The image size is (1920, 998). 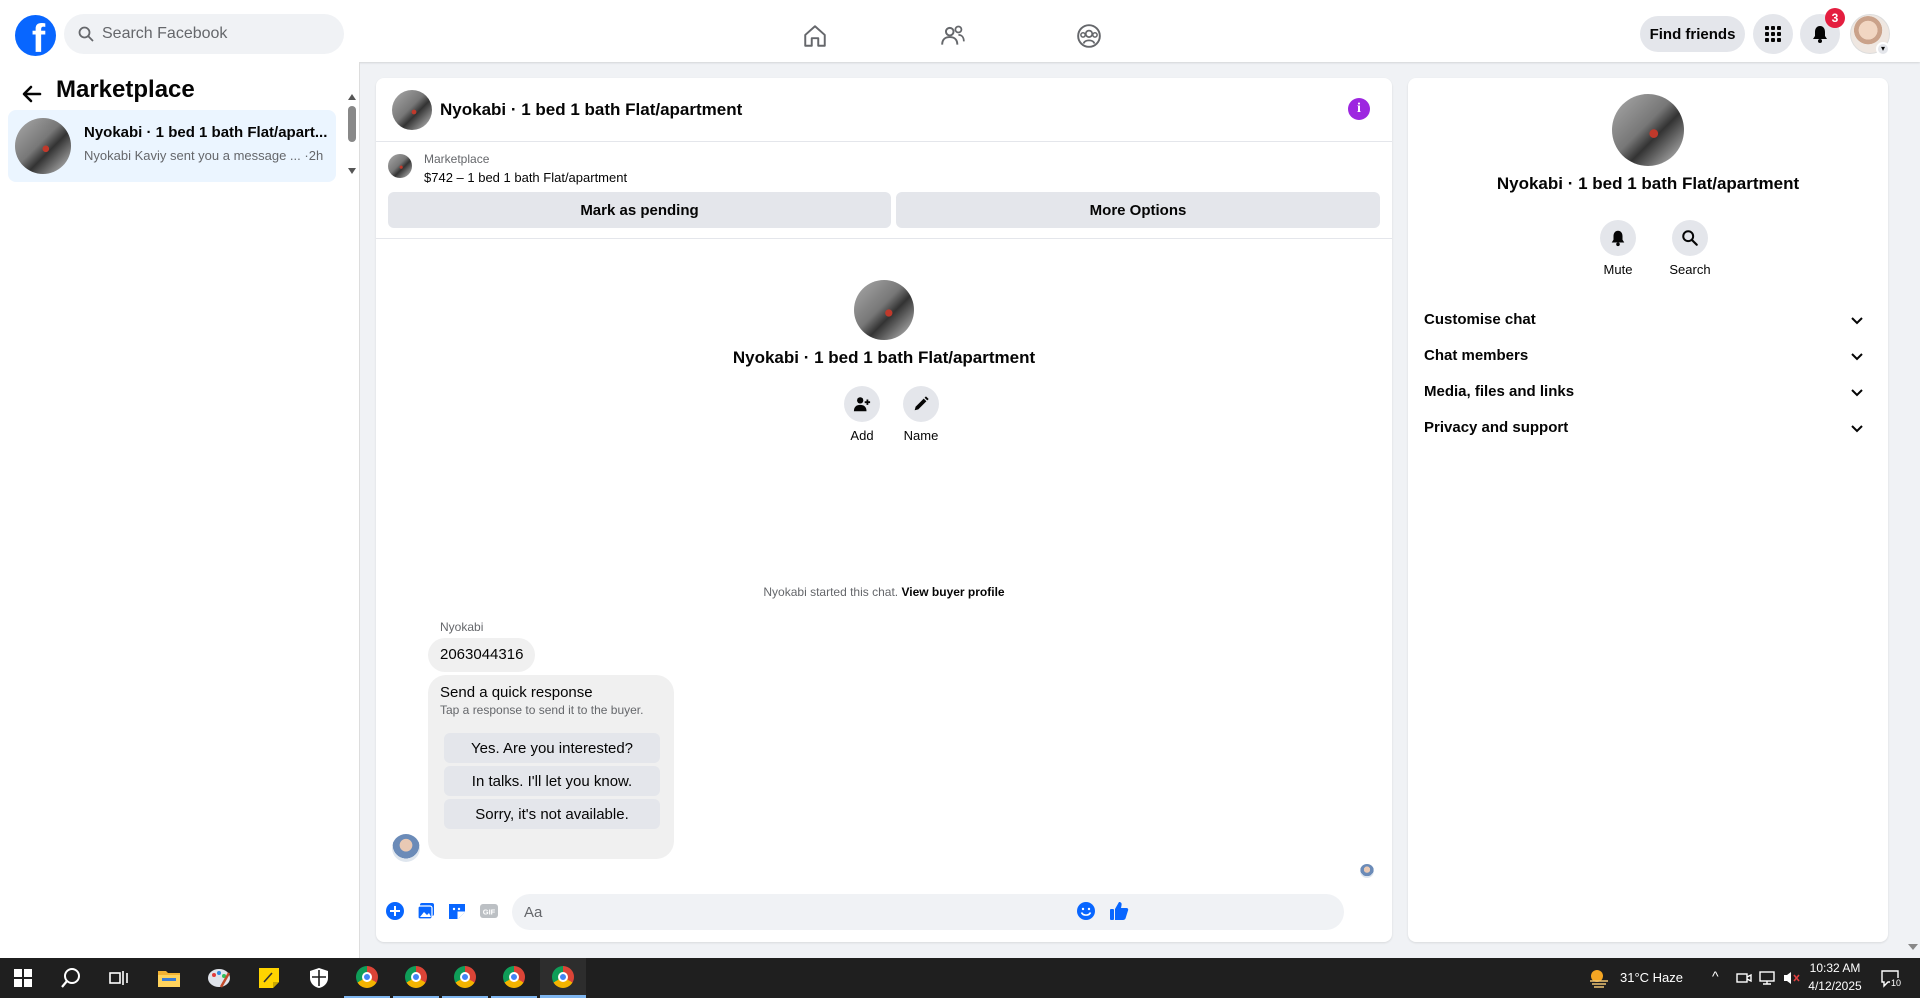 I want to click on quick-response-option: Sorry, it's not available., so click(x=552, y=814).